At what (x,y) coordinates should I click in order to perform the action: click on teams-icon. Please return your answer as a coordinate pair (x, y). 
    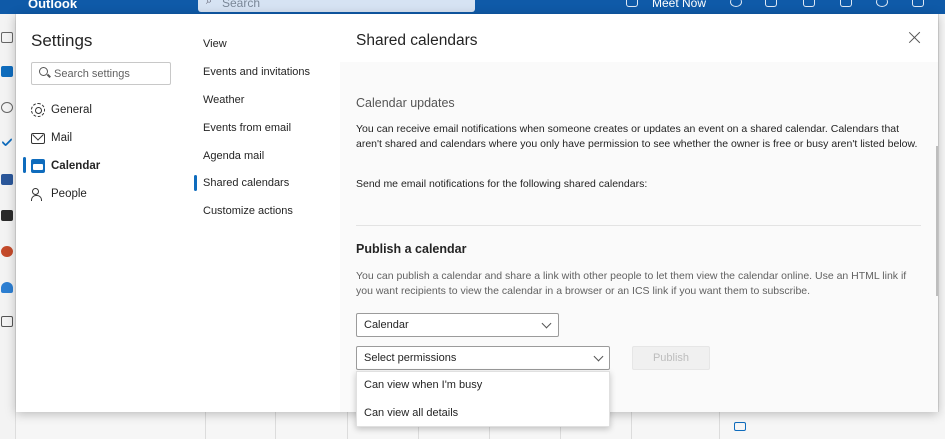
    Looking at the image, I should click on (771, 3).